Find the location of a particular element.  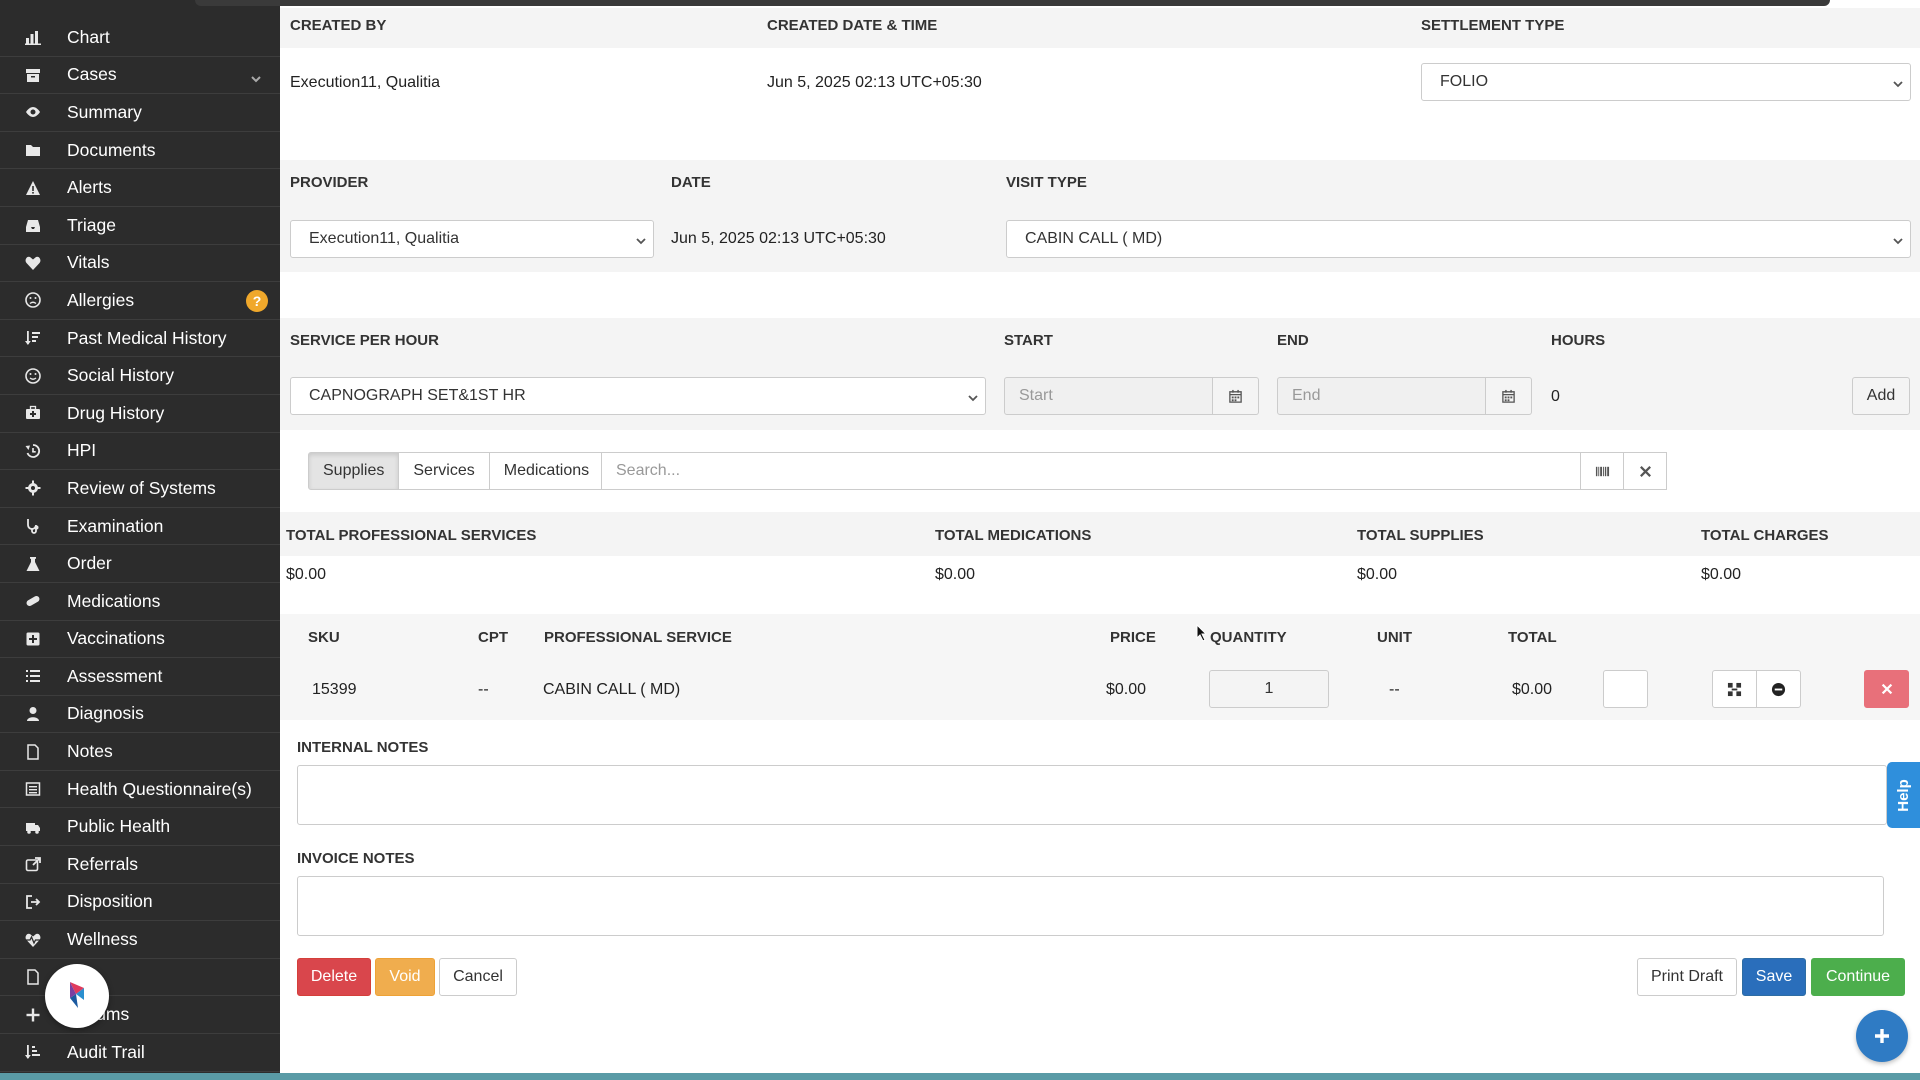

sidebar-item-label: Assessment is located at coordinates (115, 675).